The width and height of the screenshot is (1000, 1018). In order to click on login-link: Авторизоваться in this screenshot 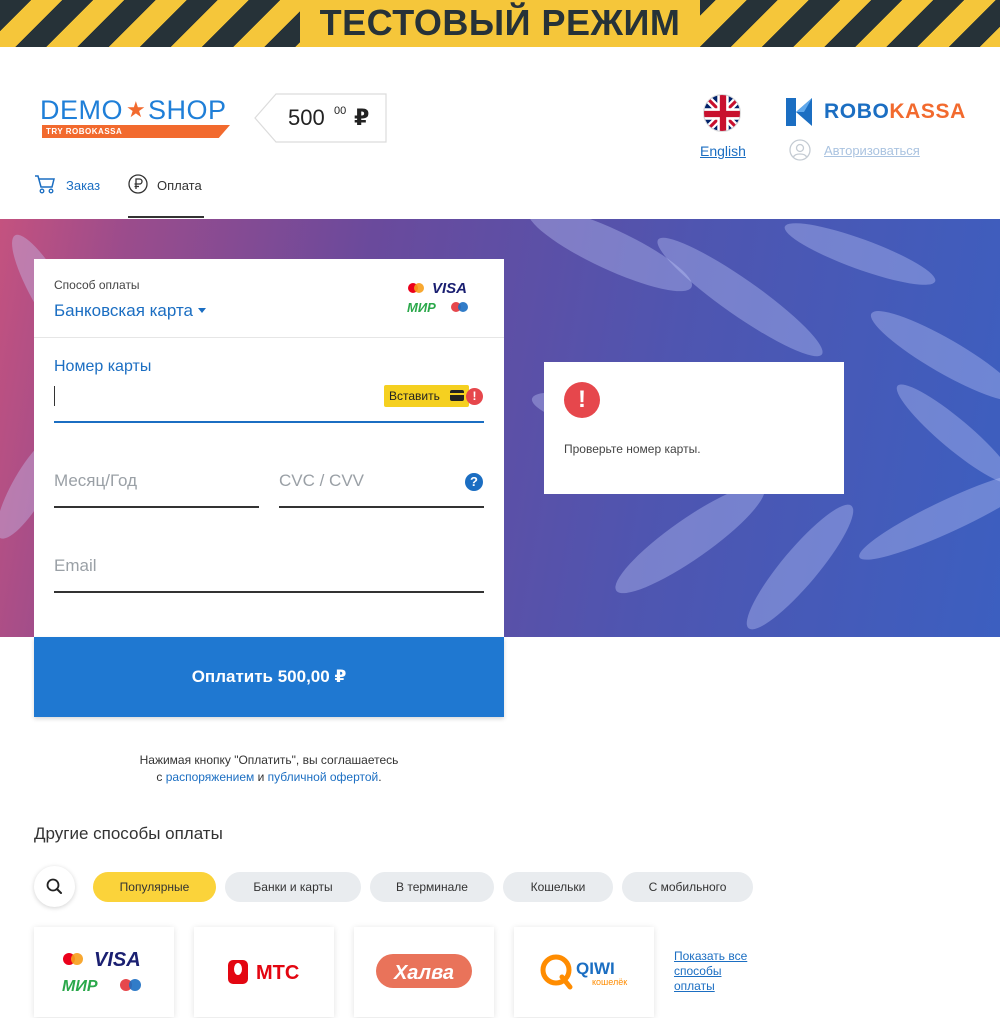, I will do `click(869, 151)`.